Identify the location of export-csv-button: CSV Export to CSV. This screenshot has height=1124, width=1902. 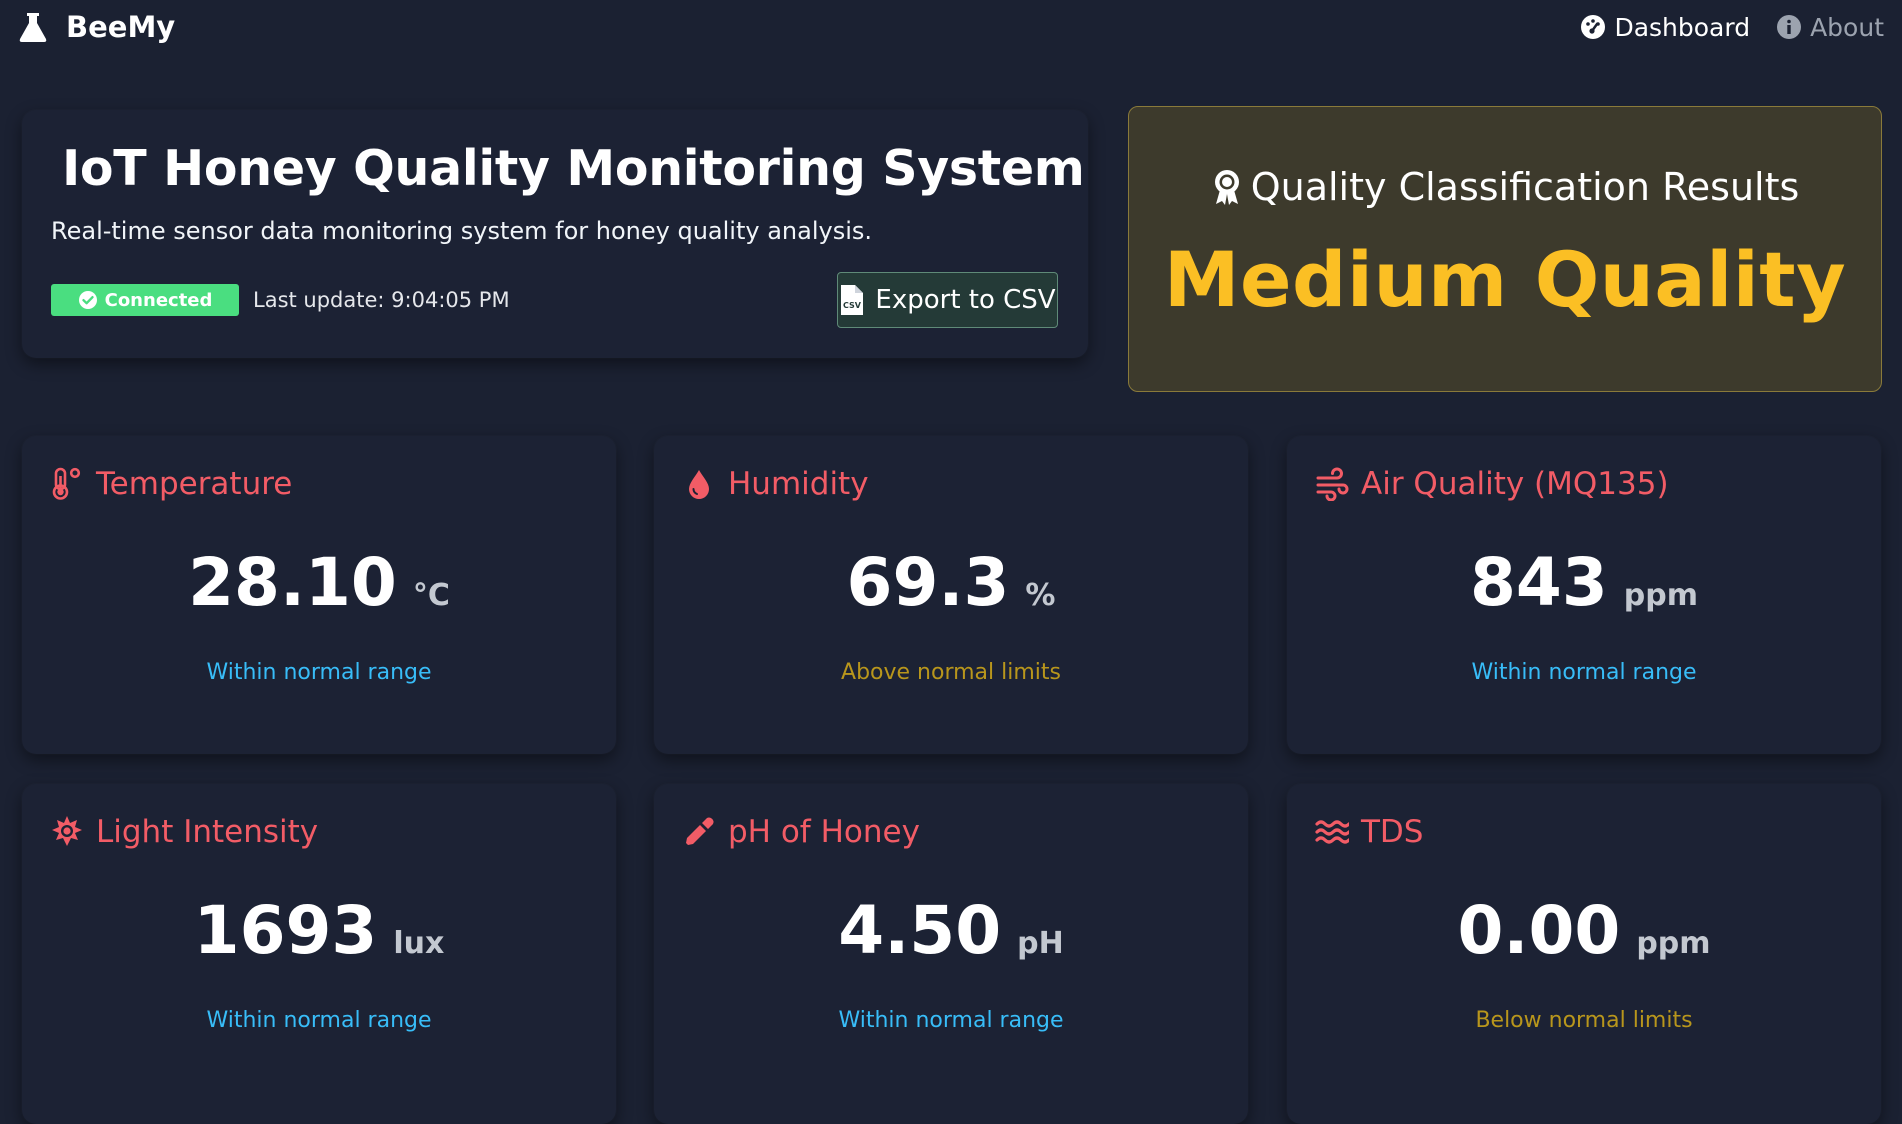
(947, 300).